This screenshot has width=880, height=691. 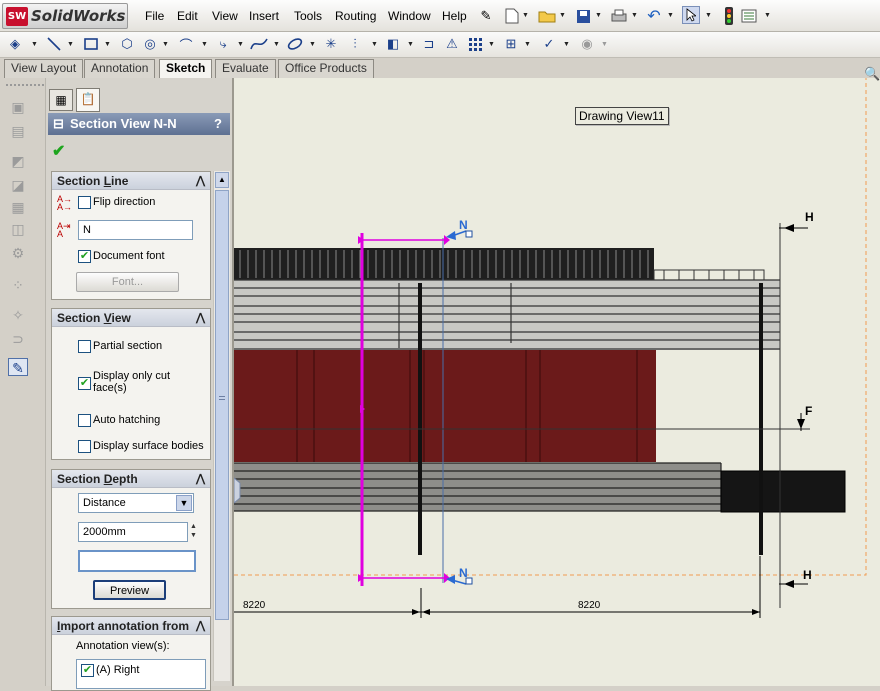 I want to click on ok-checkmark-icon: ✔, so click(x=58, y=151).